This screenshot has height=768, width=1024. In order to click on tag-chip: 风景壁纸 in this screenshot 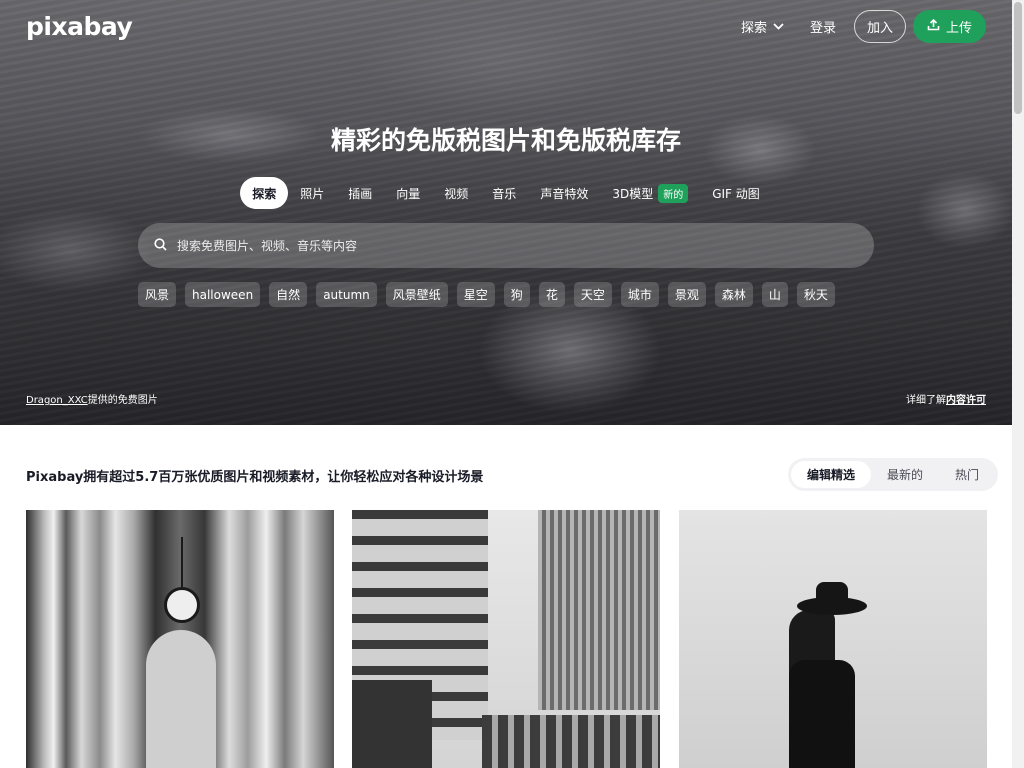, I will do `click(416, 294)`.